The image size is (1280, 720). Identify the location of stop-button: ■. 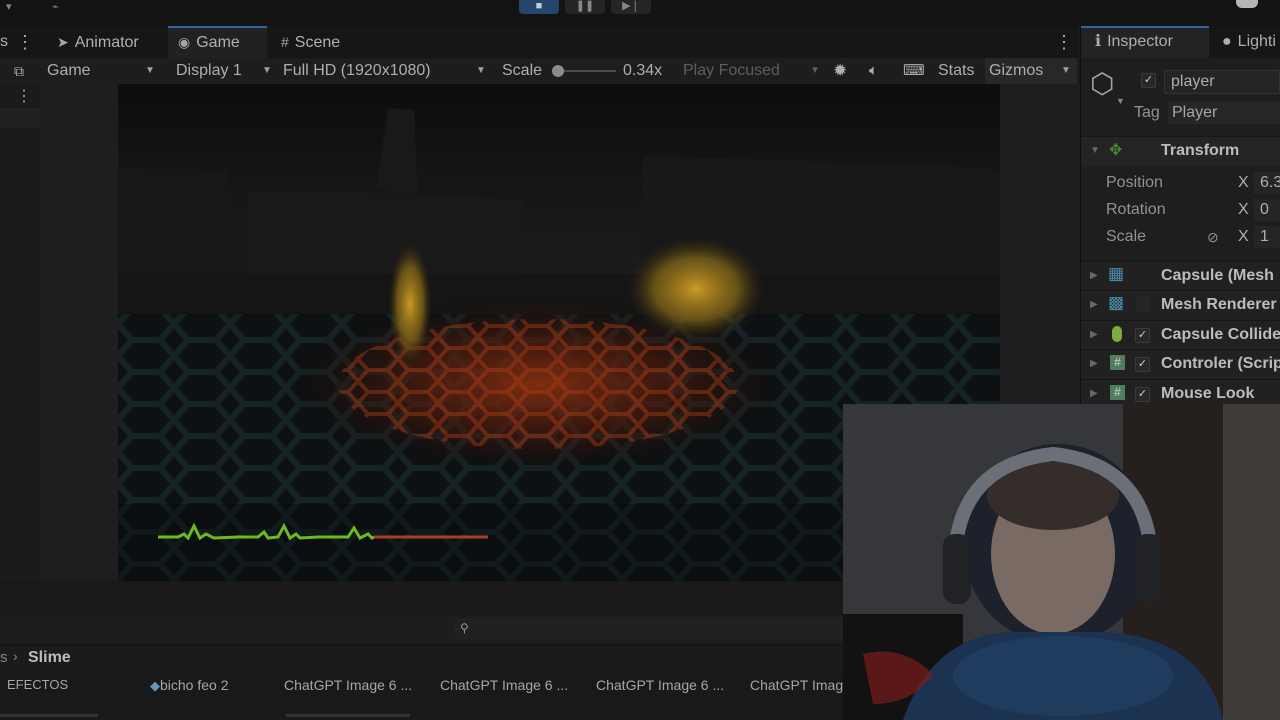
(539, 7).